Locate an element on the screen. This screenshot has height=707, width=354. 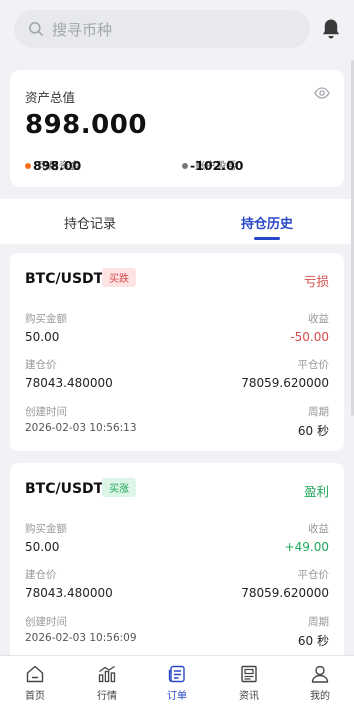
eye-icon is located at coordinates (322, 93).